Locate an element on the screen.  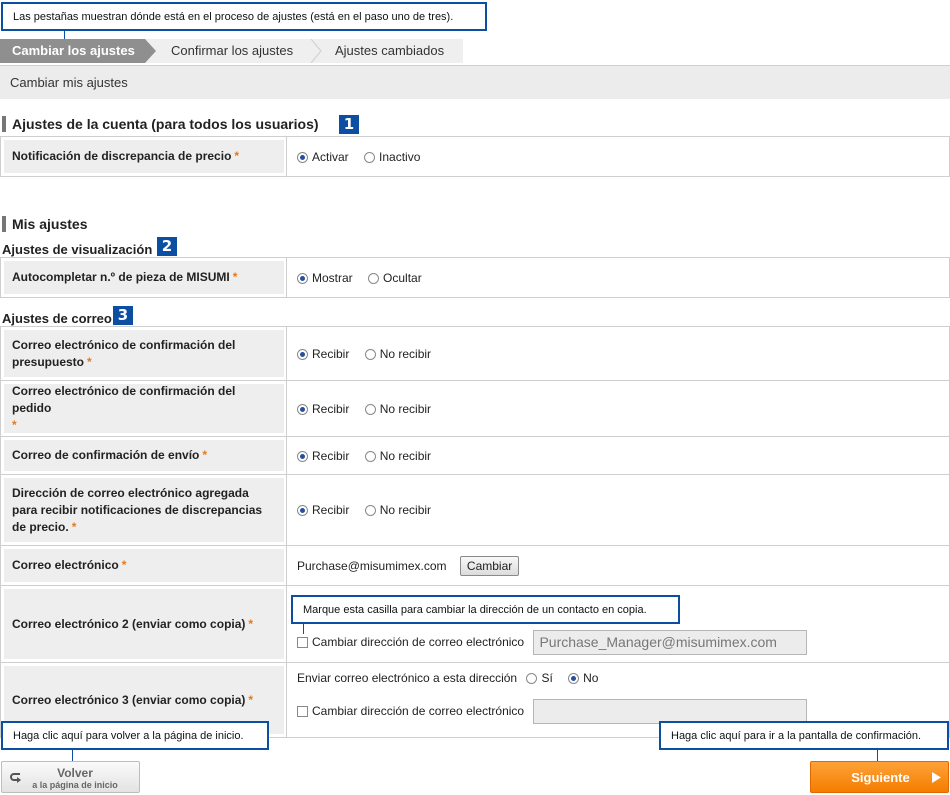
order-confirm-noreceive-option: No recibir is located at coordinates (398, 408).